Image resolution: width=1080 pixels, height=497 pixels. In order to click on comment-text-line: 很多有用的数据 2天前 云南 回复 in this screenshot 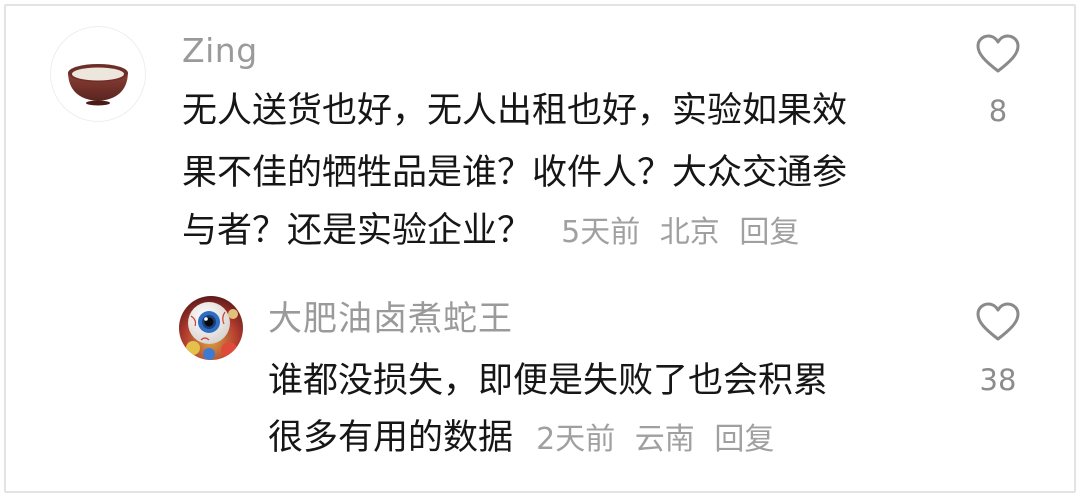, I will do `click(521, 438)`.